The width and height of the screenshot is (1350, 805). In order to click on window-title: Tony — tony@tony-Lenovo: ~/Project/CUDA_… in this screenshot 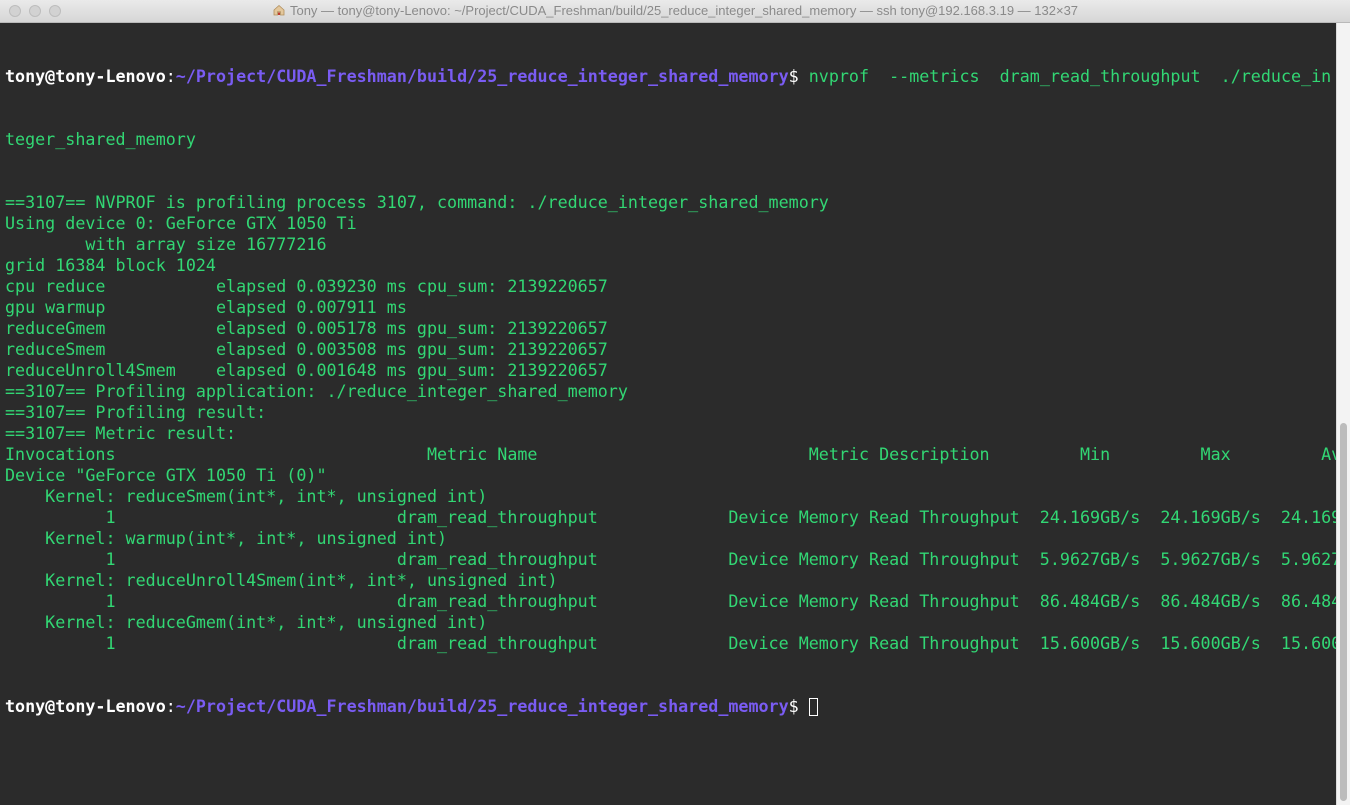, I will do `click(684, 10)`.